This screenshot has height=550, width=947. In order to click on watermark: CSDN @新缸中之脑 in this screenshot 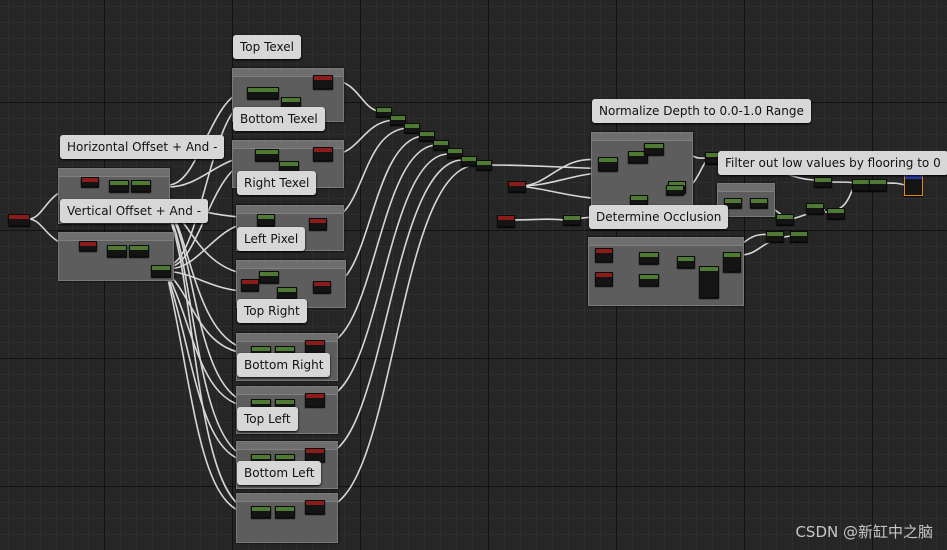, I will do `click(864, 532)`.